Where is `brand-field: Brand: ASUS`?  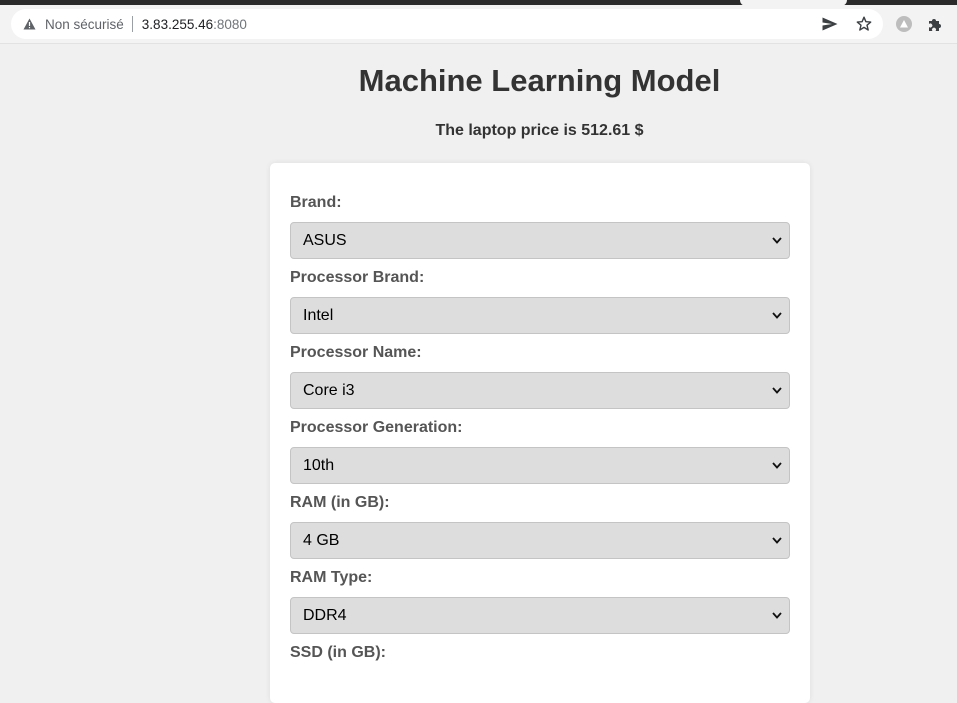
brand-field: Brand: ASUS is located at coordinates (540, 226).